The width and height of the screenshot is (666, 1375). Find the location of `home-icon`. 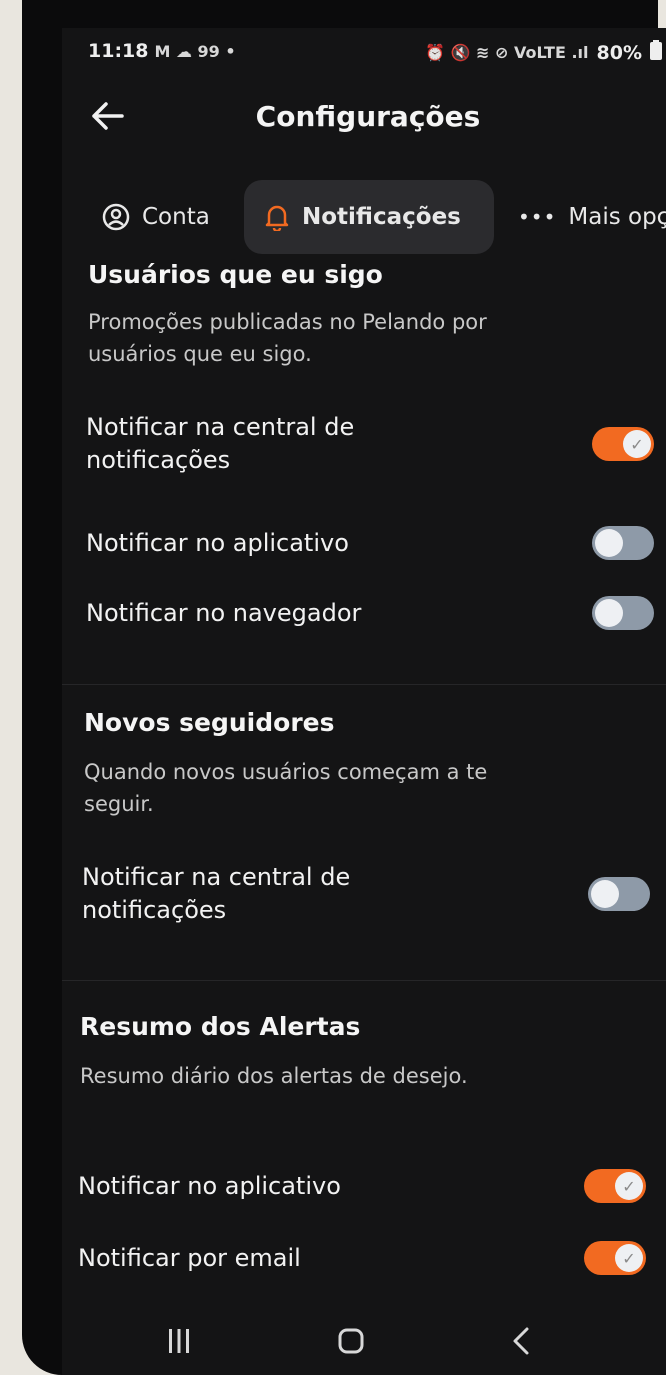

home-icon is located at coordinates (351, 1341).